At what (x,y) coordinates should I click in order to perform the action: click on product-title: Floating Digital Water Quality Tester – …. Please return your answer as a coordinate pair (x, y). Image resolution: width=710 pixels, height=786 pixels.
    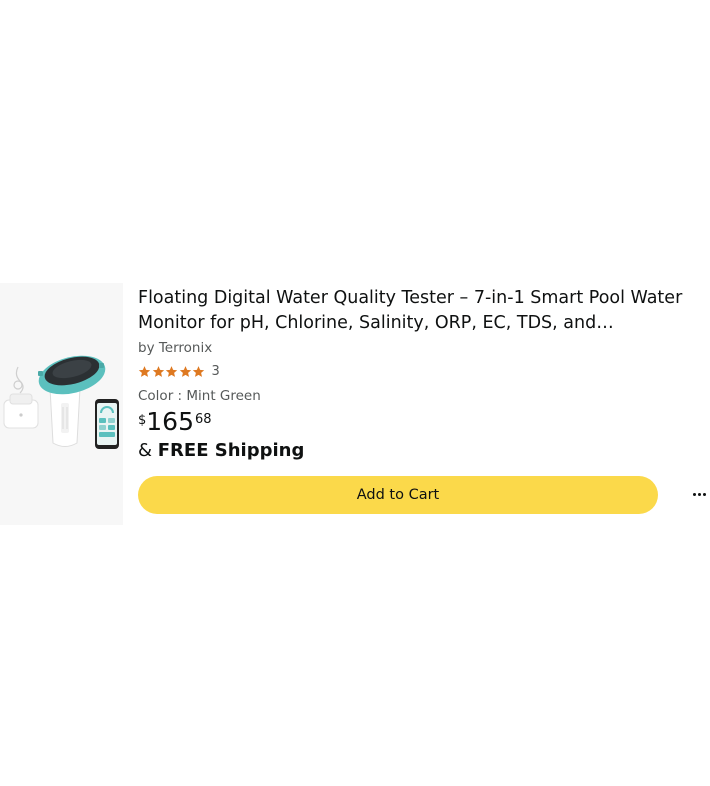
    Looking at the image, I should click on (424, 311).